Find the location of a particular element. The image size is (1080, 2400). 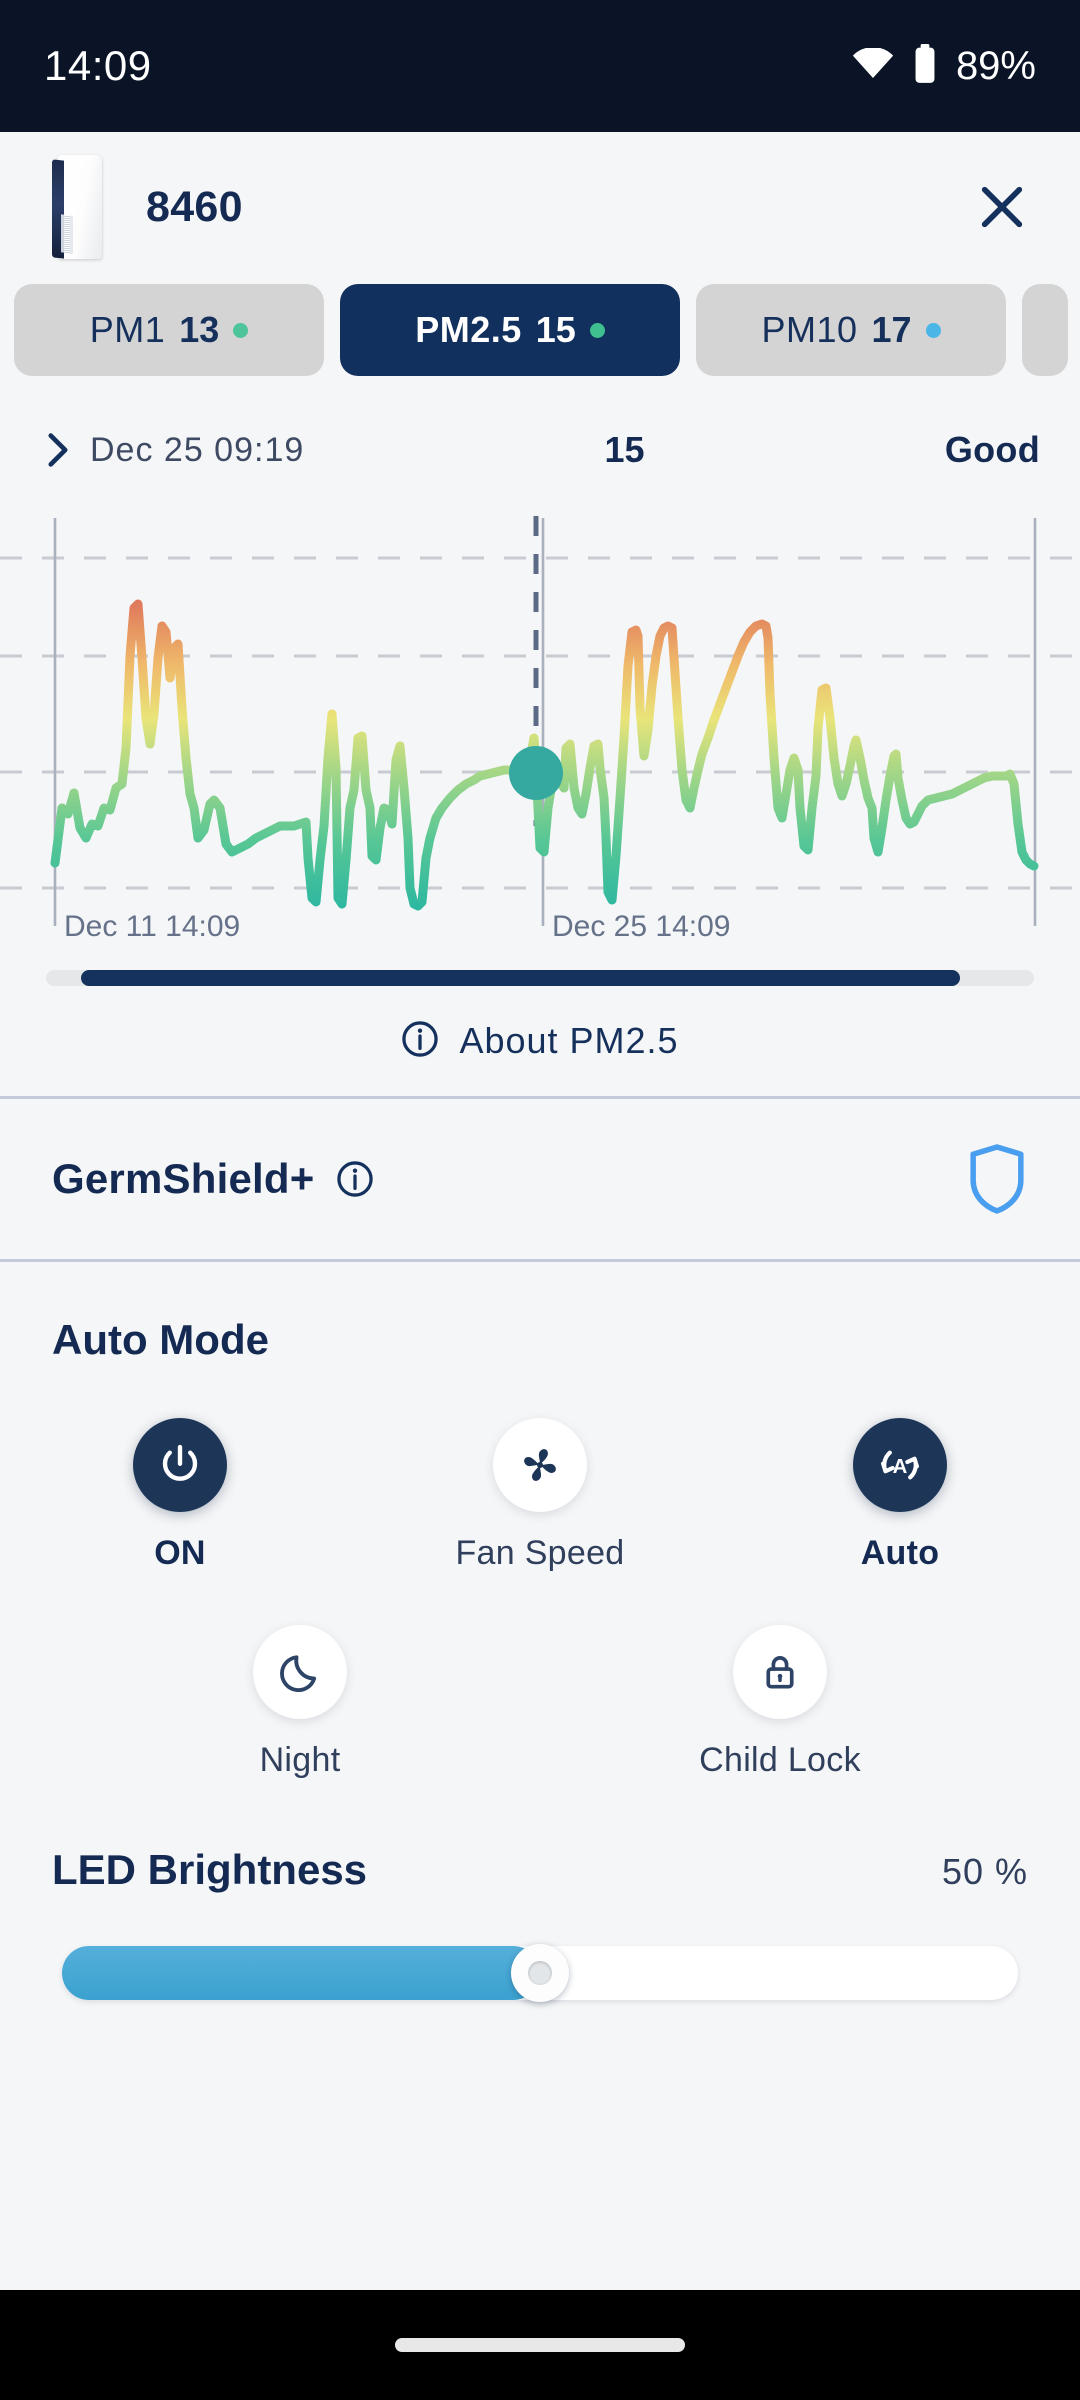

home-indicator is located at coordinates (540, 2345).